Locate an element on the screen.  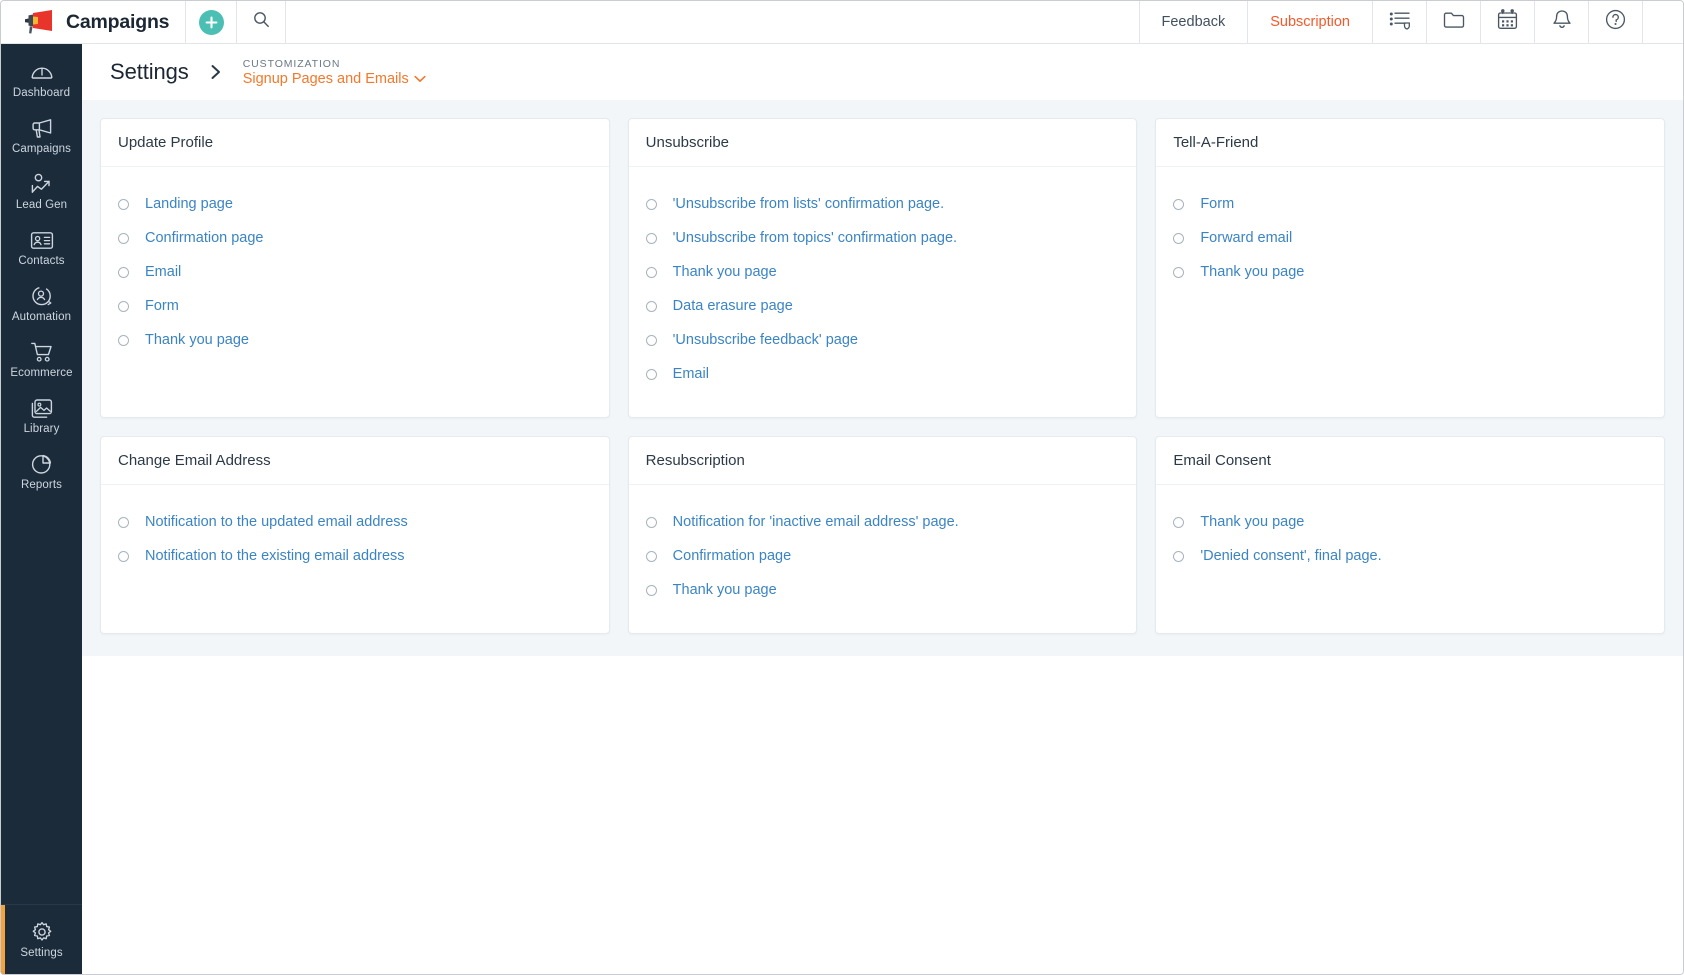
subscription-button: Subscription is located at coordinates (1310, 22).